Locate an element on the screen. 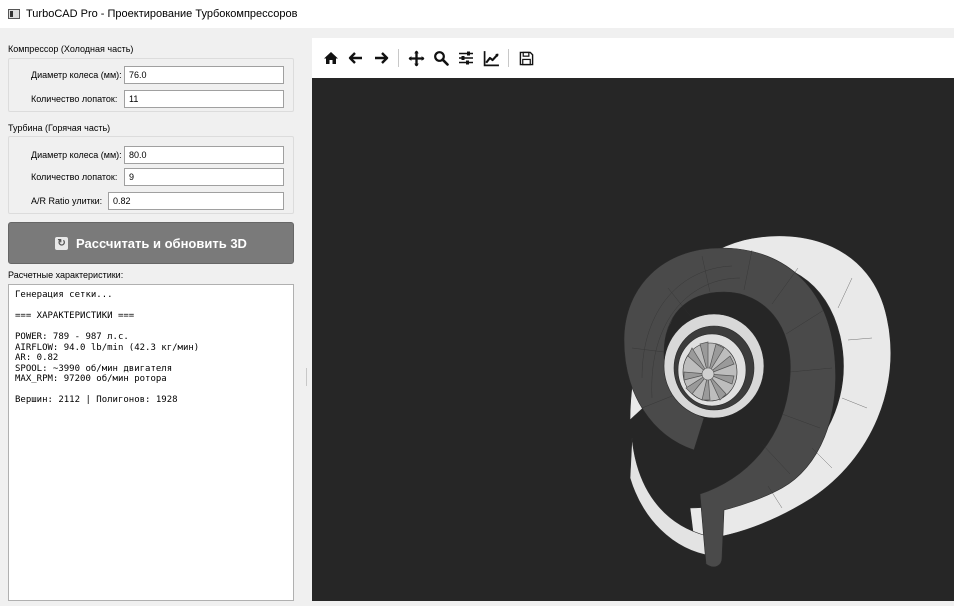  turbine-diameter-label: Диаметр колеса (мм): is located at coordinates (76, 155).